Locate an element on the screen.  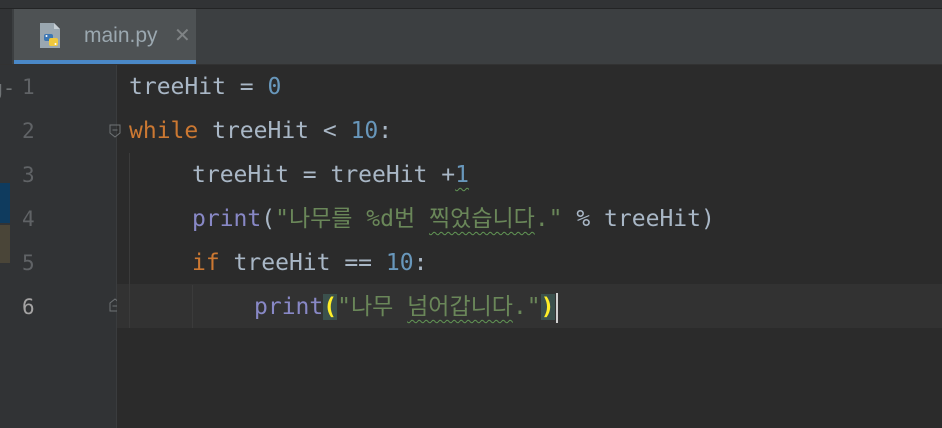
top-strip is located at coordinates (471, 4).